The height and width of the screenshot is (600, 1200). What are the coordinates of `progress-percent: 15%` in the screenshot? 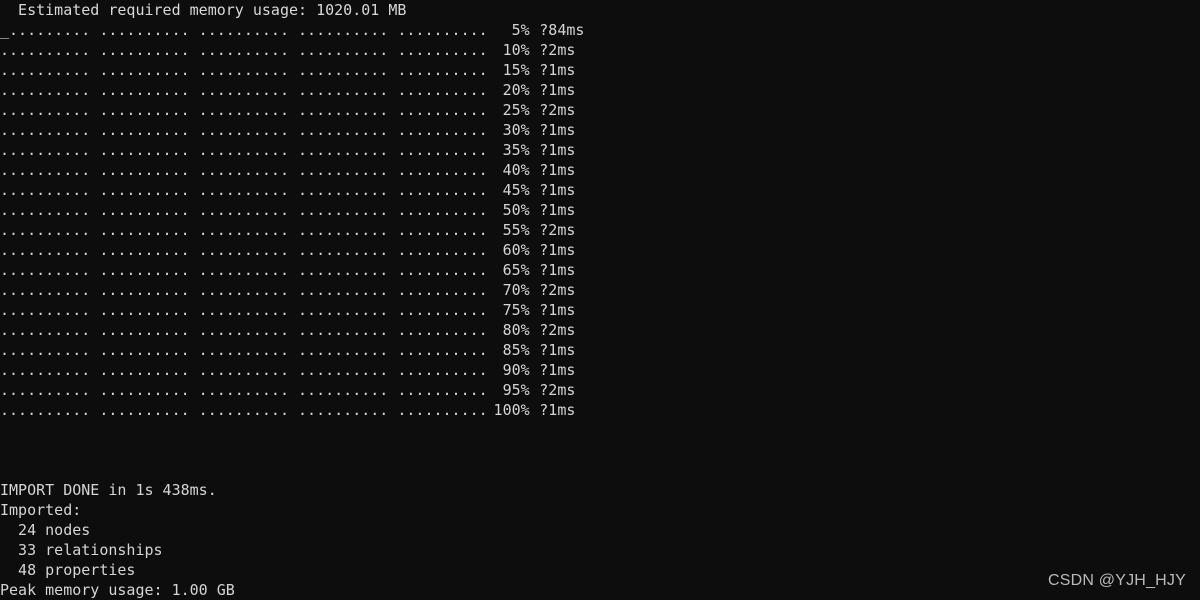 It's located at (516, 70).